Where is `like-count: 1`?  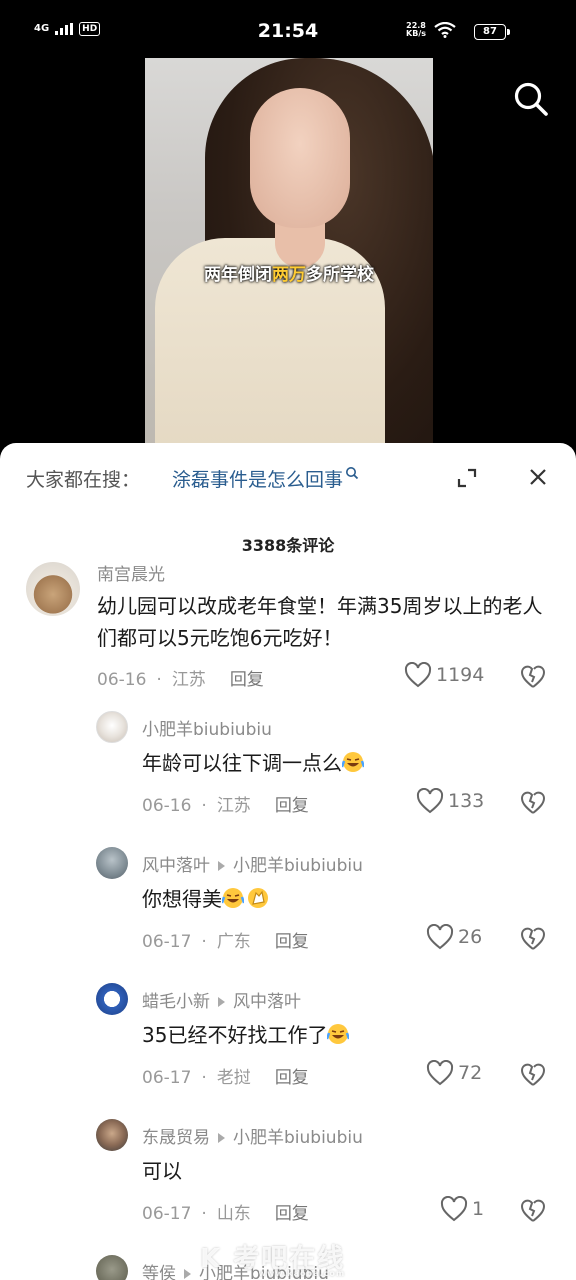
like-count: 1 is located at coordinates (478, 1209).